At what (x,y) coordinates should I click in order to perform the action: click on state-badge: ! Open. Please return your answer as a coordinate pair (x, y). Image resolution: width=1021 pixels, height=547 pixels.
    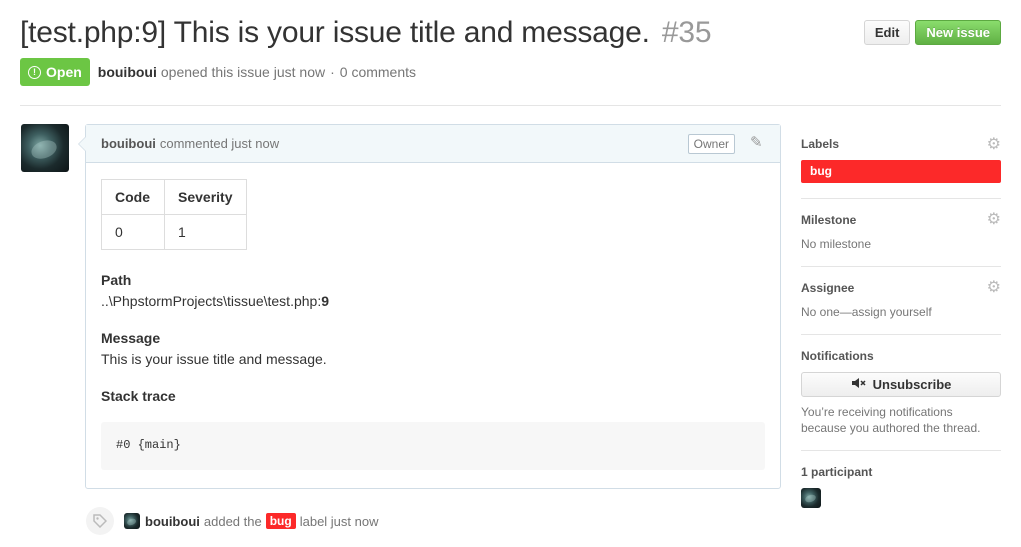
    Looking at the image, I should click on (55, 72).